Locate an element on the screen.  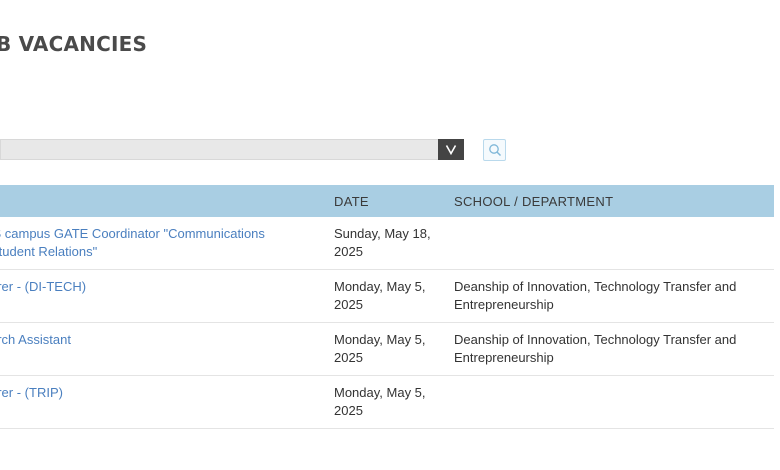
chevron-down-icon is located at coordinates (451, 150).